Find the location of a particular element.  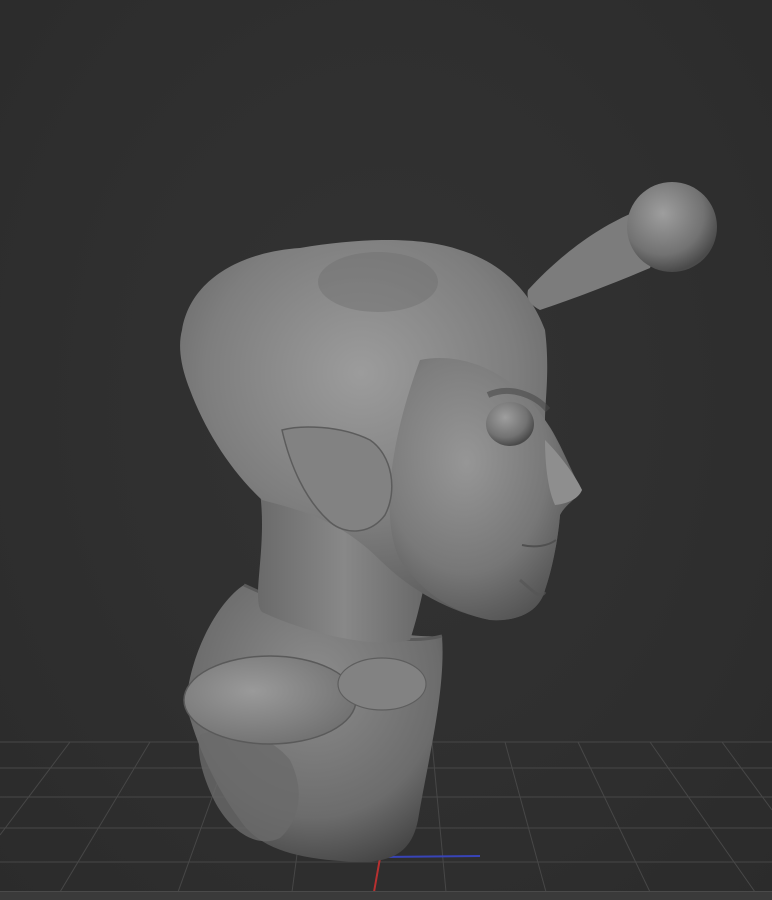

viewport-bottom-bar is located at coordinates (386, 895).